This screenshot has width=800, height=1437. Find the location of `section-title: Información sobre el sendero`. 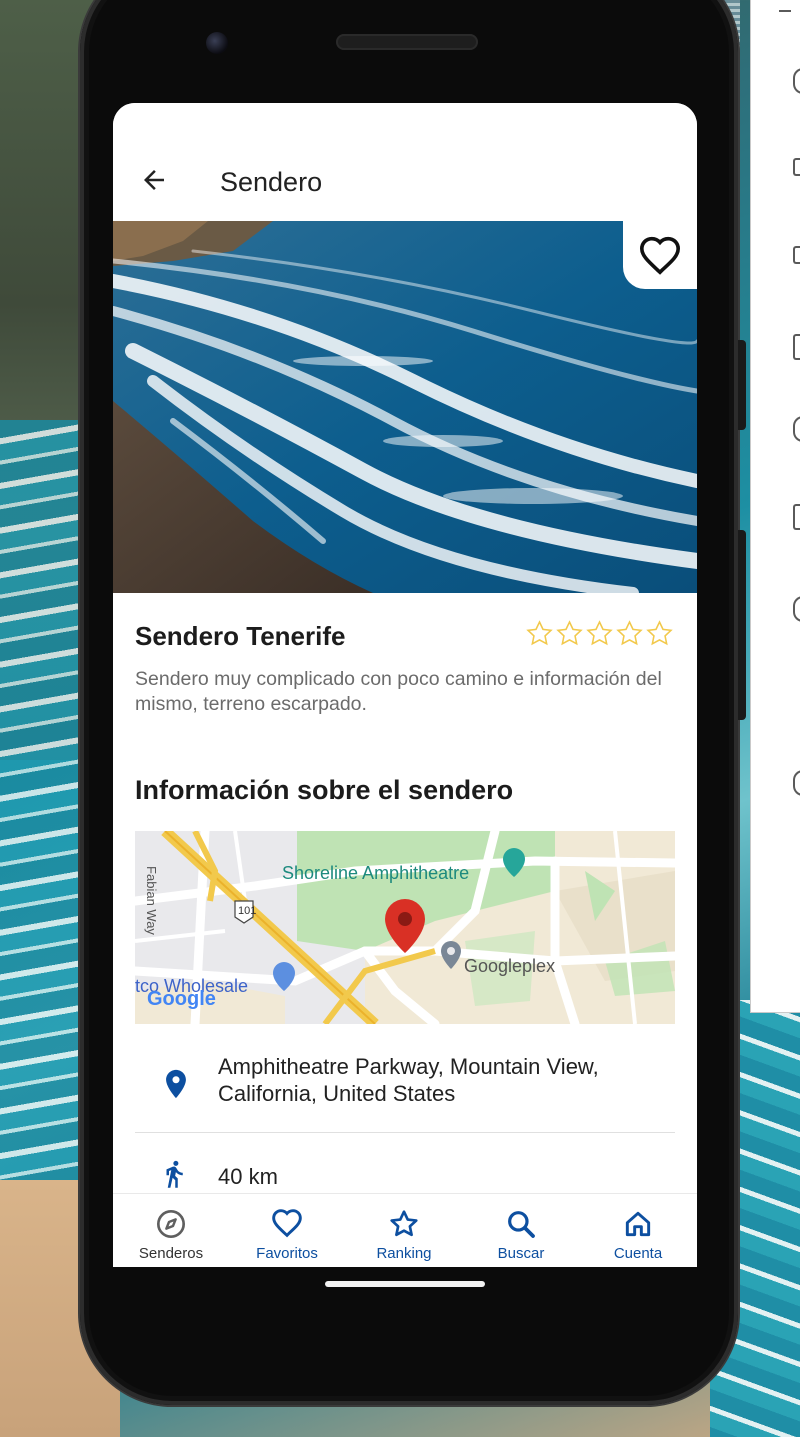

section-title: Información sobre el sendero is located at coordinates (324, 790).